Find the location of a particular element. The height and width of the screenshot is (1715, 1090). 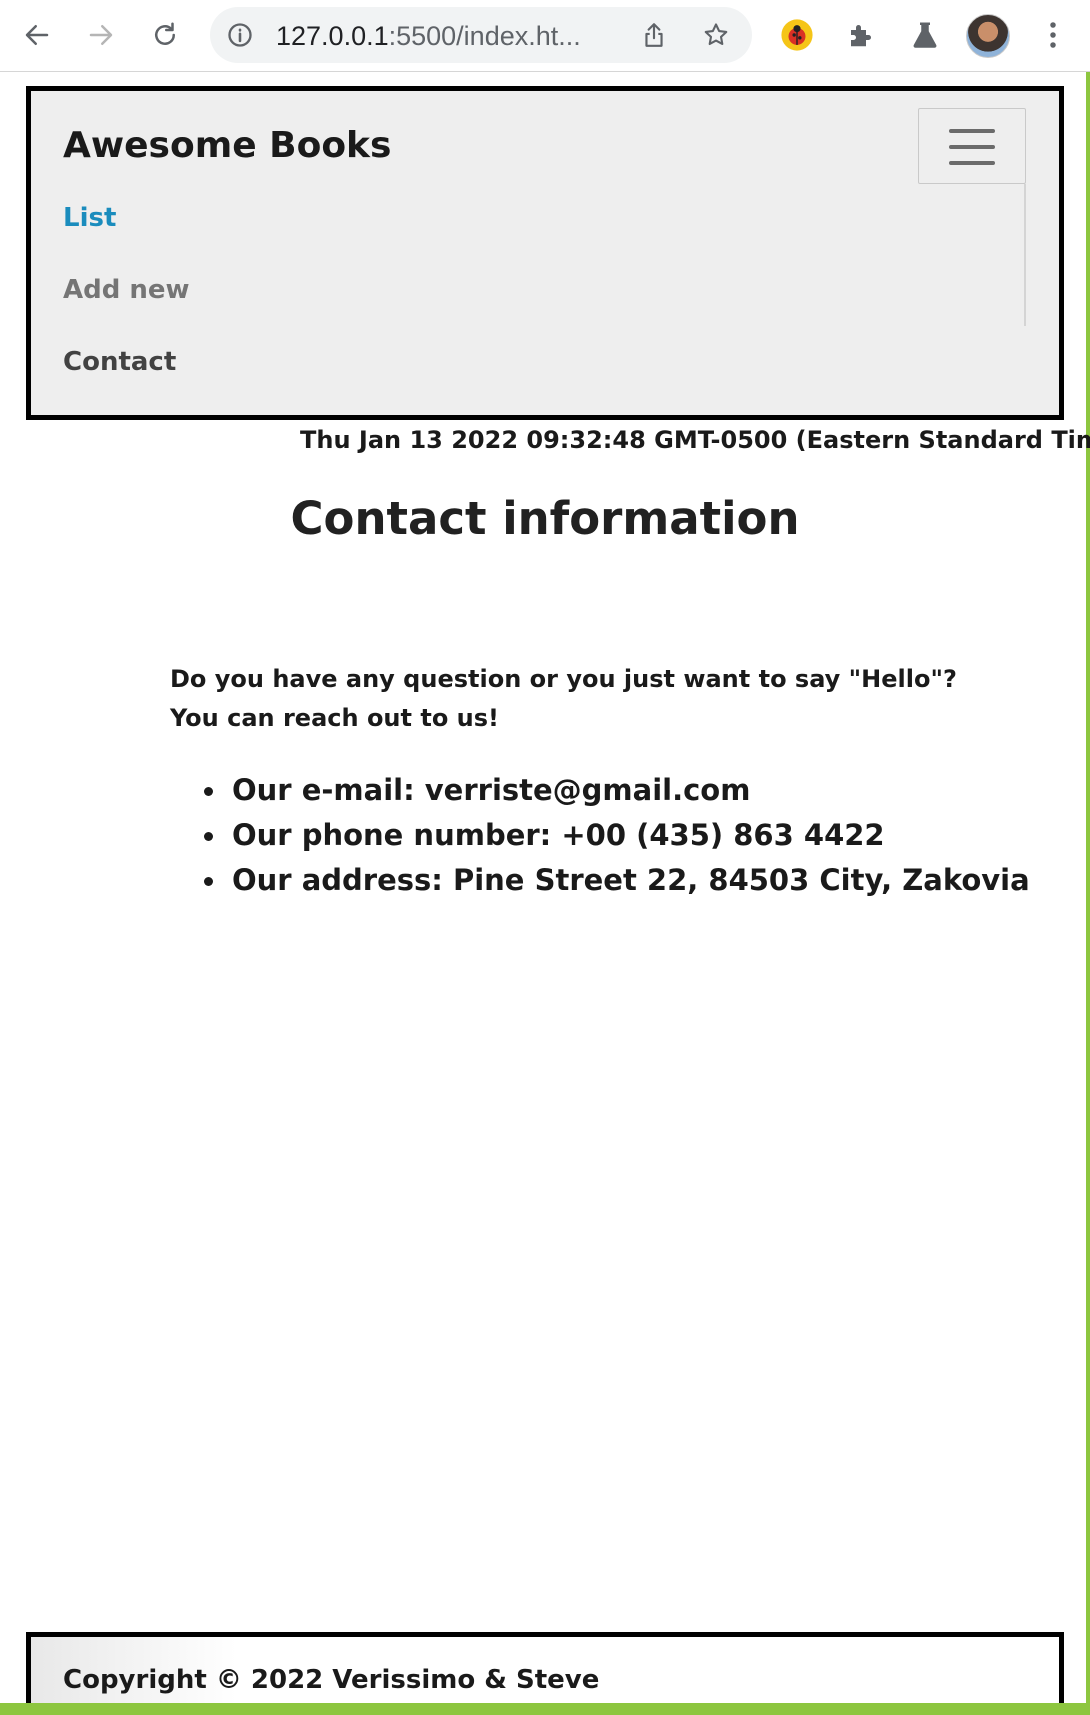

url-host: 127.0.0.1 is located at coordinates (332, 36).